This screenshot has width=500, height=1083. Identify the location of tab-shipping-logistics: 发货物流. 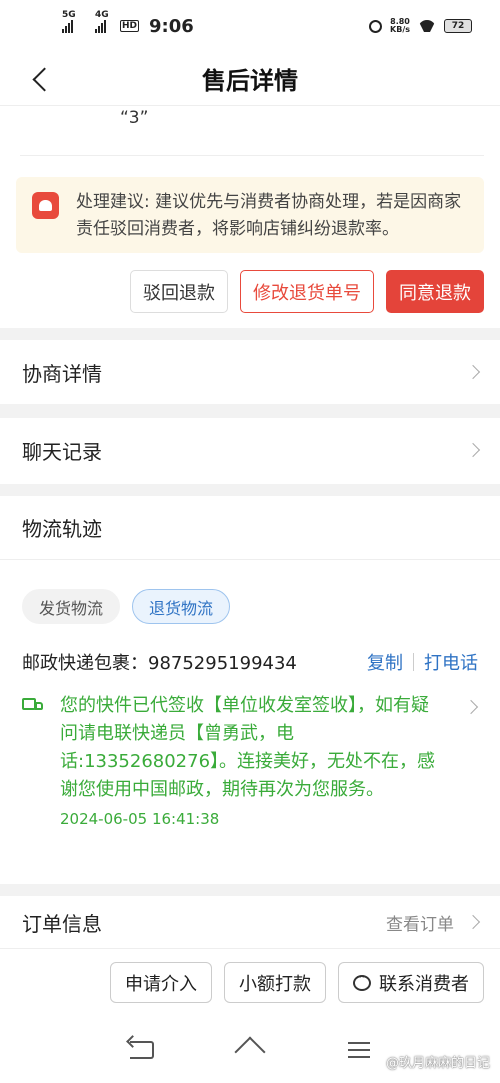
(71, 606).